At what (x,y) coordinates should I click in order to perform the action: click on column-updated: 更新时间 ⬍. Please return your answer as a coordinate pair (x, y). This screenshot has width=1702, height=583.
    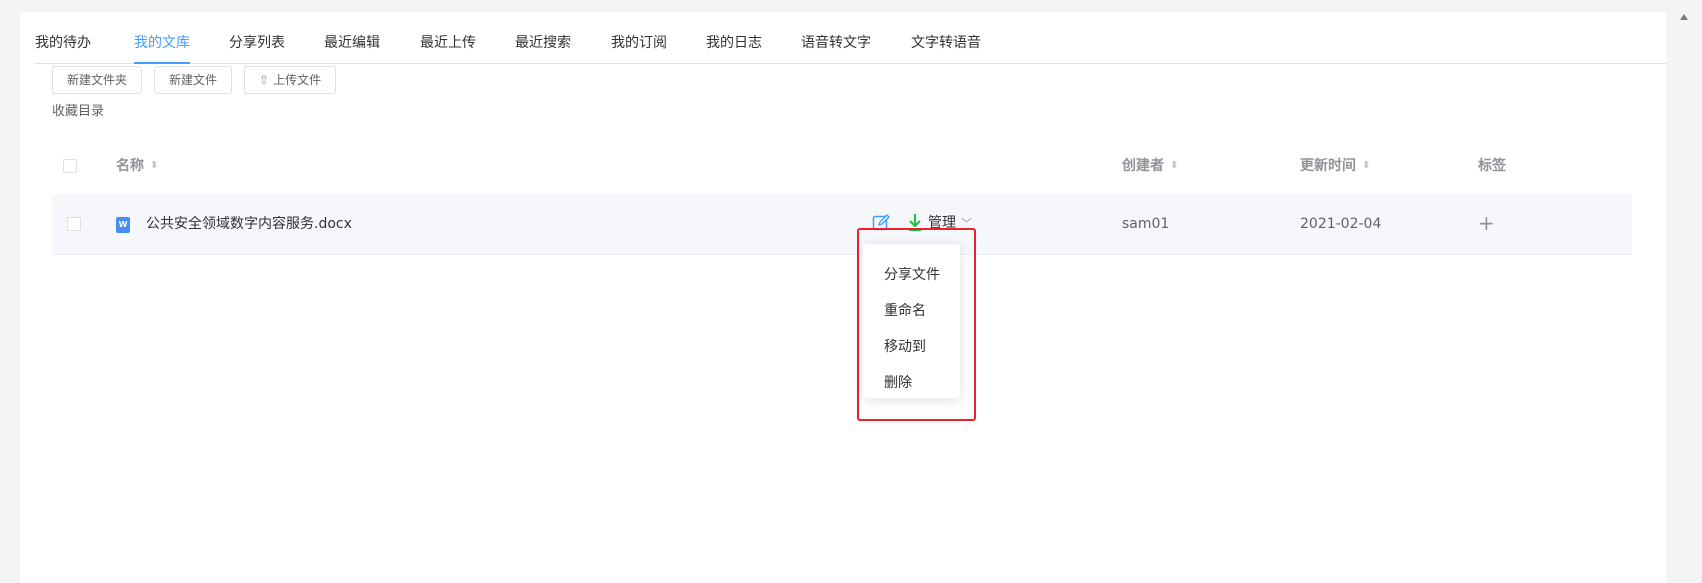
    Looking at the image, I should click on (1335, 166).